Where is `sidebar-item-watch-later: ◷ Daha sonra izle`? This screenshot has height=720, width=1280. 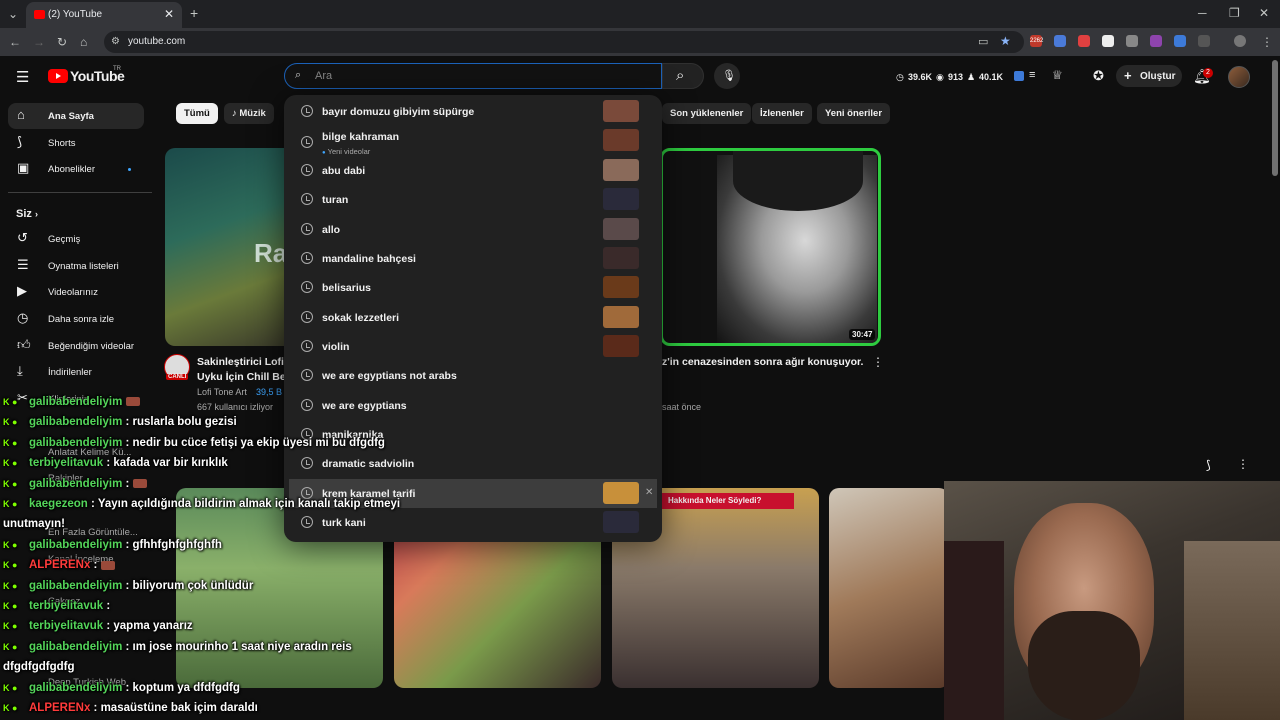 sidebar-item-watch-later: ◷ Daha sonra izle is located at coordinates (76, 319).